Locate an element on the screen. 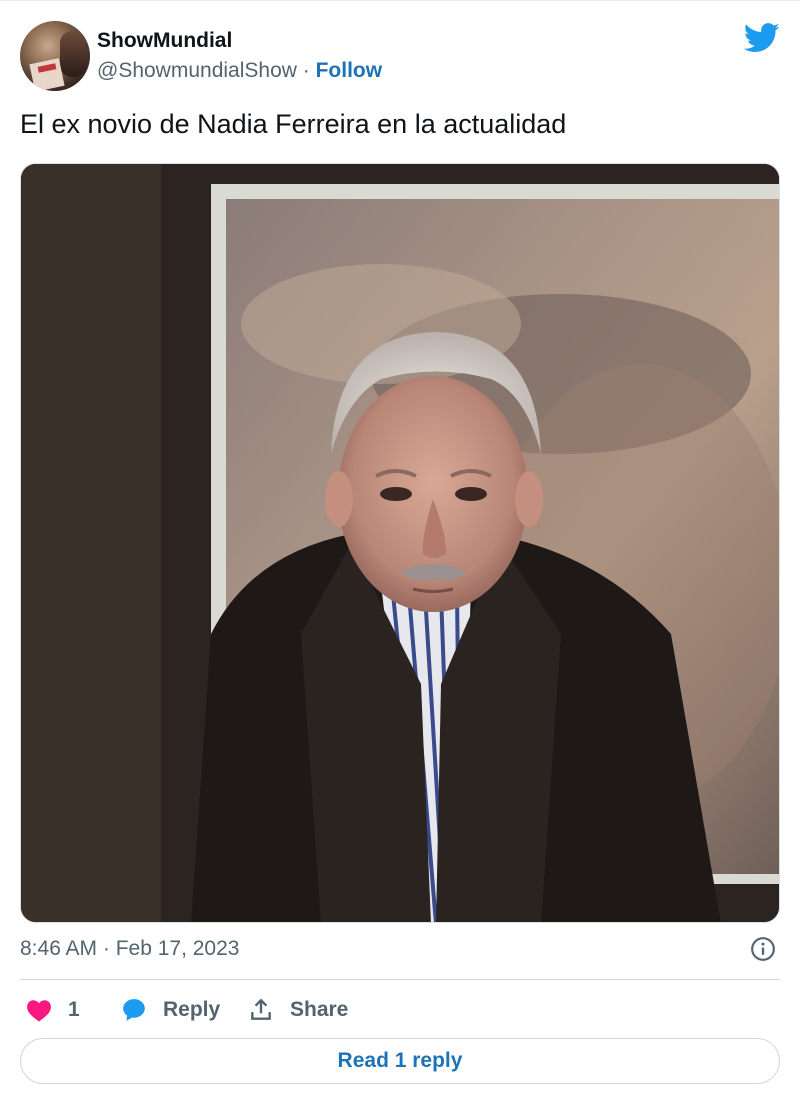  twitter-bird-icon is located at coordinates (762, 38).